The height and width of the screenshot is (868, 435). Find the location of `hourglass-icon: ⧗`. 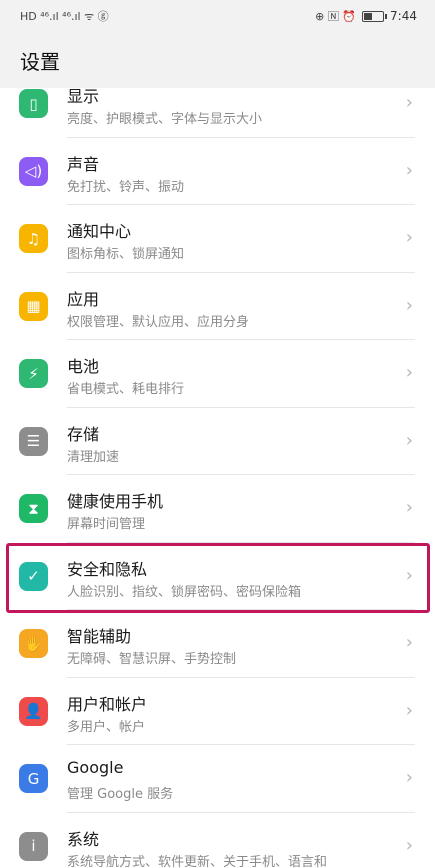

hourglass-icon: ⧗ is located at coordinates (33, 508).